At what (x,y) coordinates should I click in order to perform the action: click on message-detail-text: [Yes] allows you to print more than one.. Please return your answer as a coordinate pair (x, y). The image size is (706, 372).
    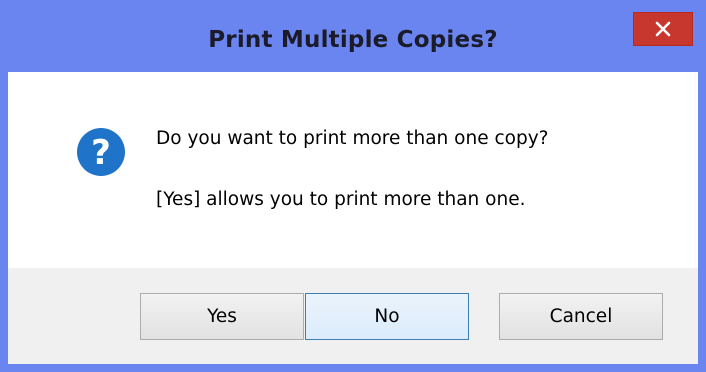
    Looking at the image, I should click on (341, 199).